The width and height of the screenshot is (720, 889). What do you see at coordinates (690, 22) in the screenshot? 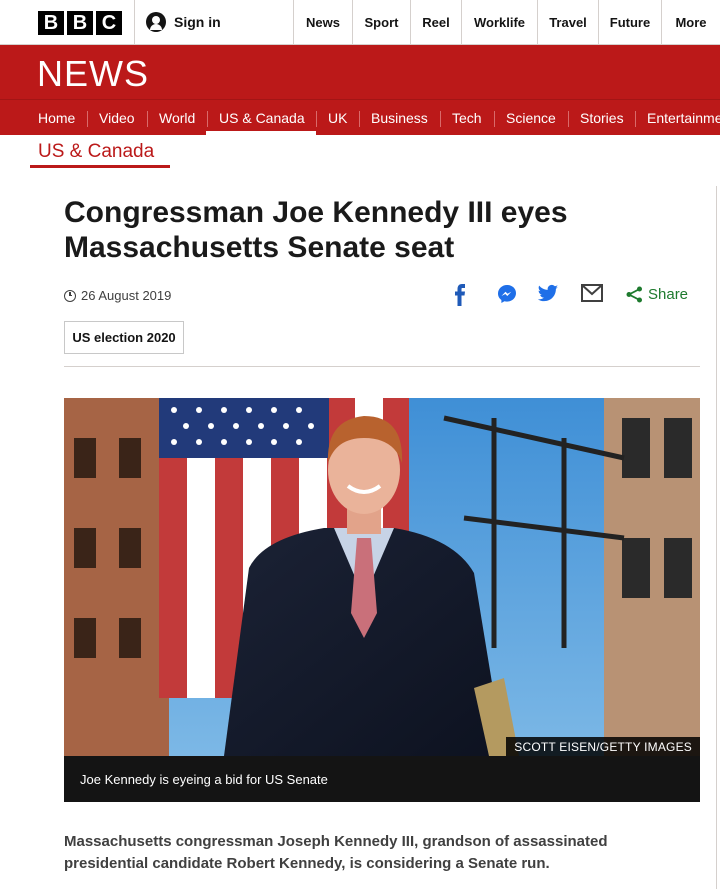
I see `top-nav-more: More` at bounding box center [690, 22].